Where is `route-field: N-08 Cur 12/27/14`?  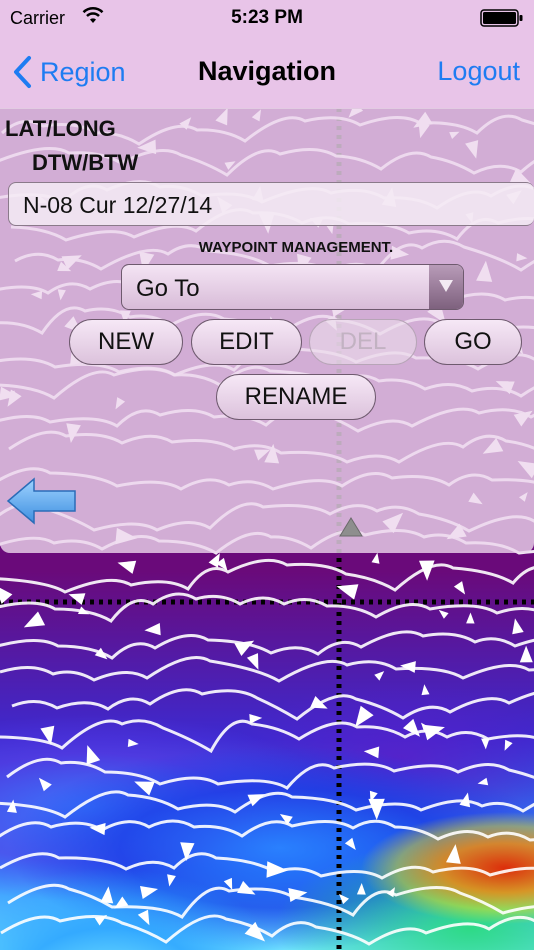
route-field: N-08 Cur 12/27/14 is located at coordinates (271, 204).